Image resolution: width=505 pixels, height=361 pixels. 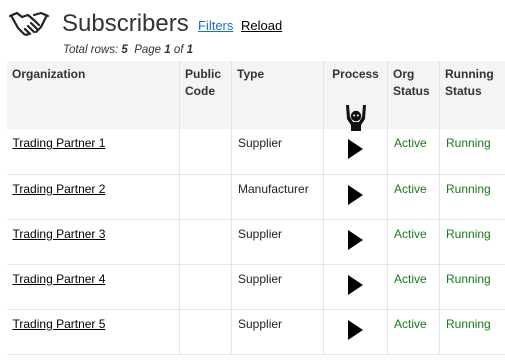 What do you see at coordinates (355, 96) in the screenshot?
I see `column-header-process: Process` at bounding box center [355, 96].